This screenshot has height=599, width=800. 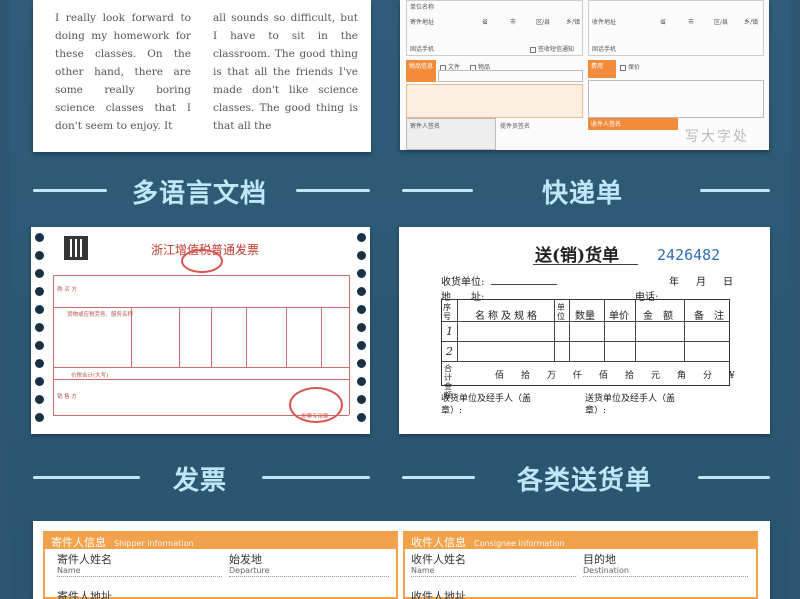 What do you see at coordinates (582, 194) in the screenshot?
I see `section-title-express: 快递单` at bounding box center [582, 194].